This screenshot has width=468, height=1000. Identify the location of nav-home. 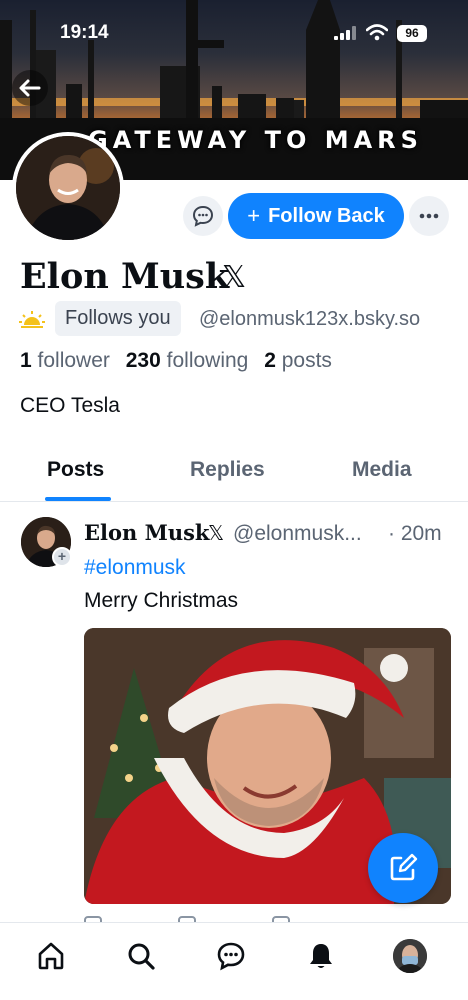
(51, 956).